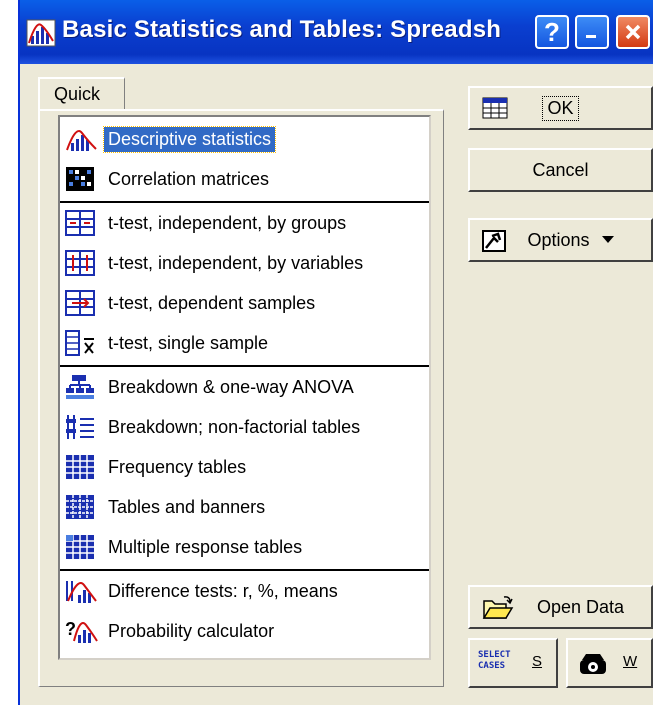  I want to click on dropdown-arrow-icon, so click(607, 239).